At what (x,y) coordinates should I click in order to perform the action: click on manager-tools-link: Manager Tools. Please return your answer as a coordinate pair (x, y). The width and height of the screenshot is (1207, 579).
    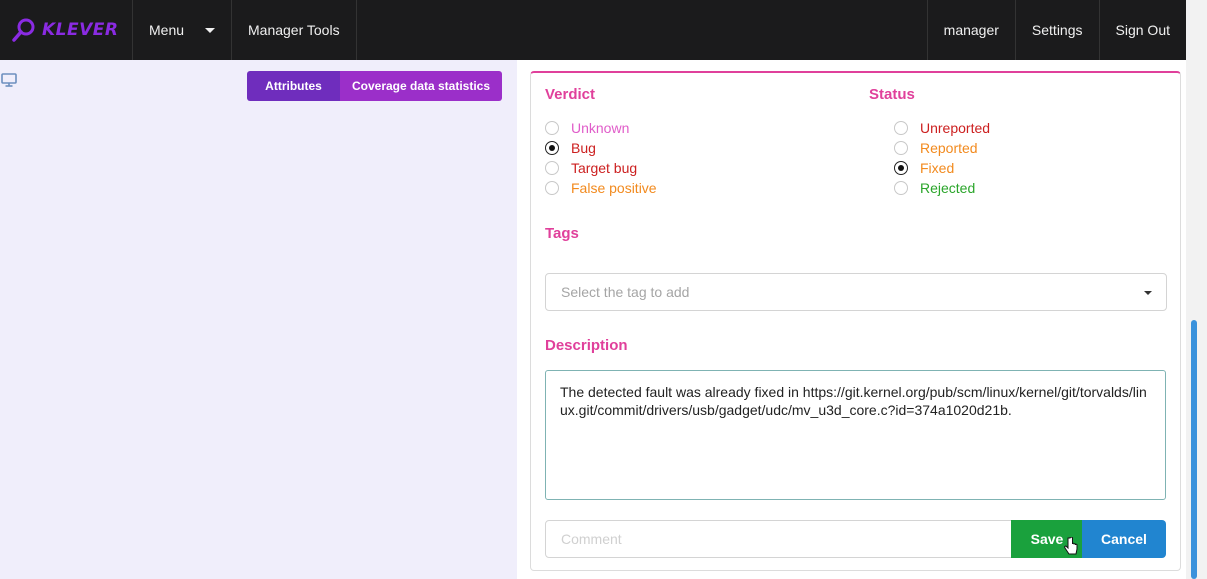
    Looking at the image, I should click on (294, 30).